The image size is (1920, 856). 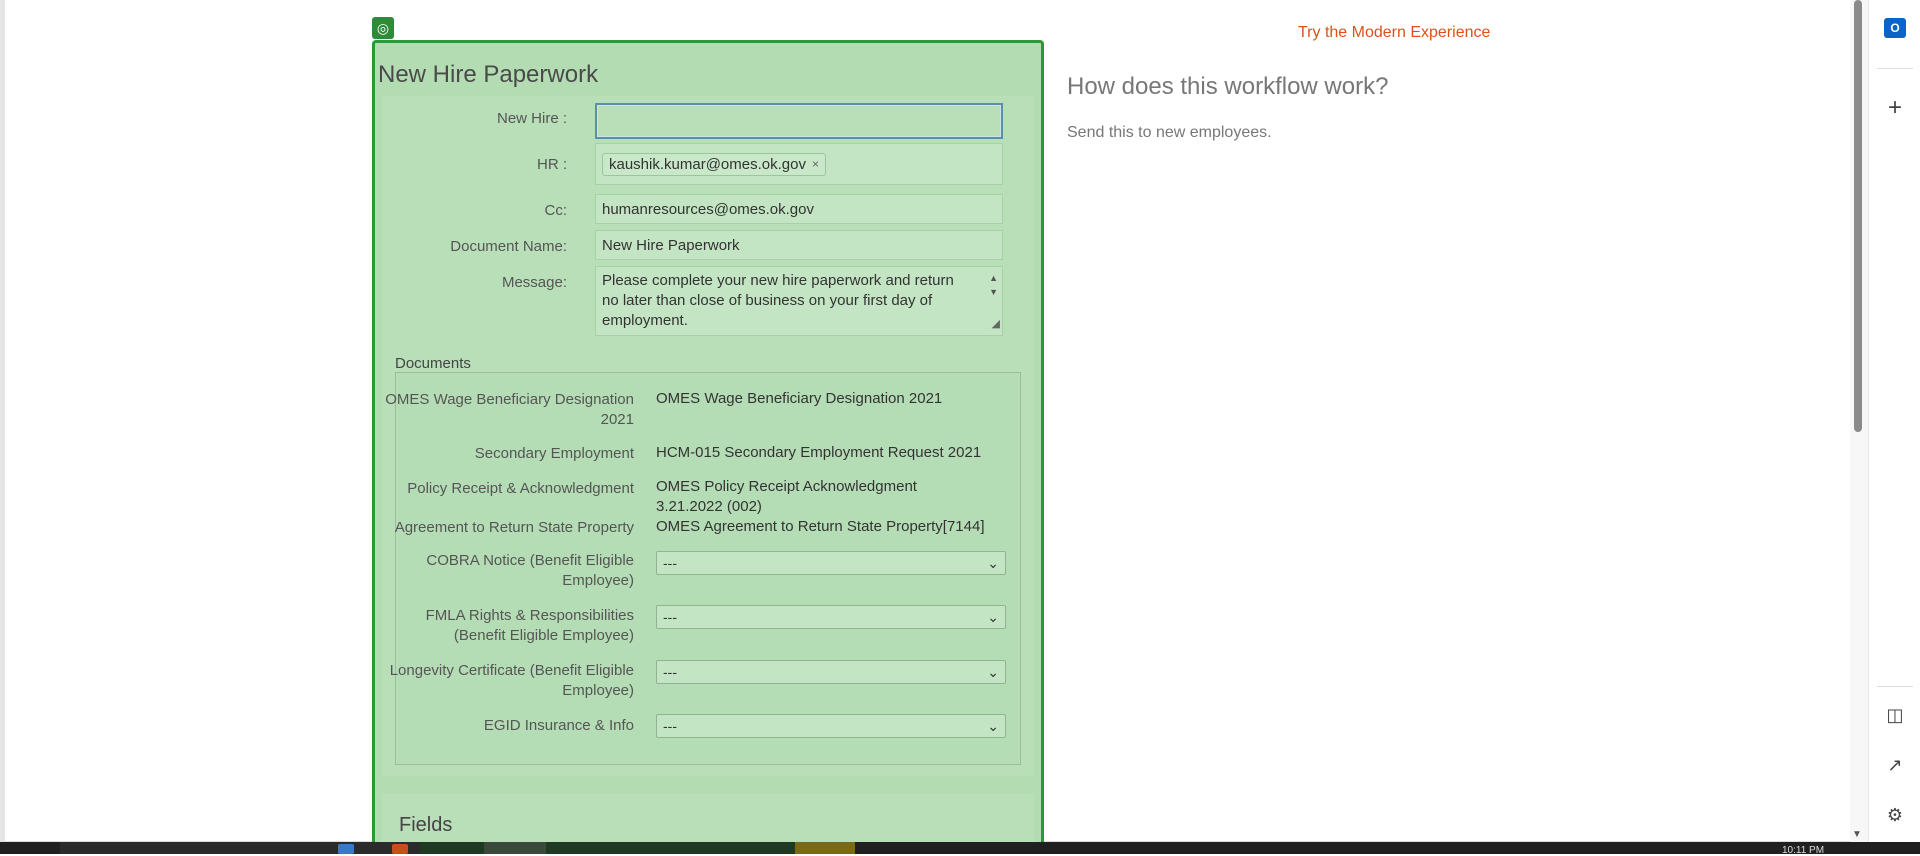 I want to click on hr-token: kaushik.kumar@omes.ok.gov ×, so click(x=714, y=164).